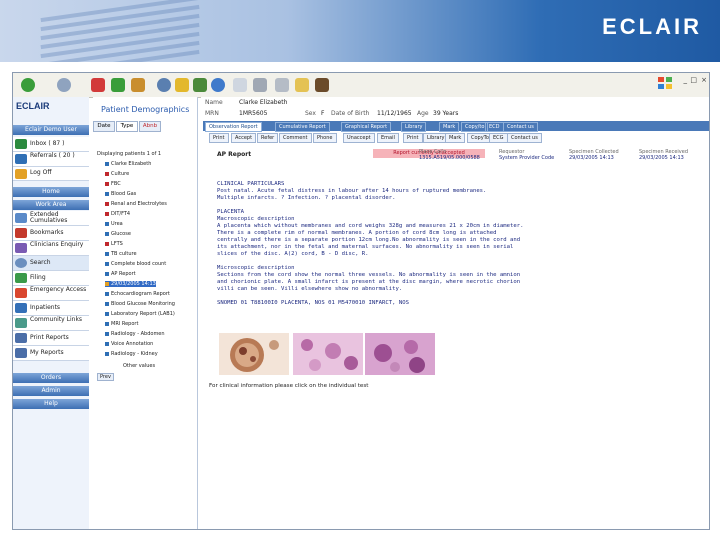  I want to click on report-action-button: Email, so click(388, 138).